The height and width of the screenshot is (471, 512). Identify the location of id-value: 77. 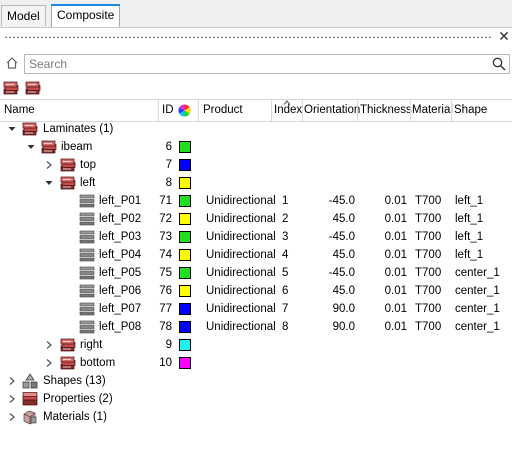
(165, 309).